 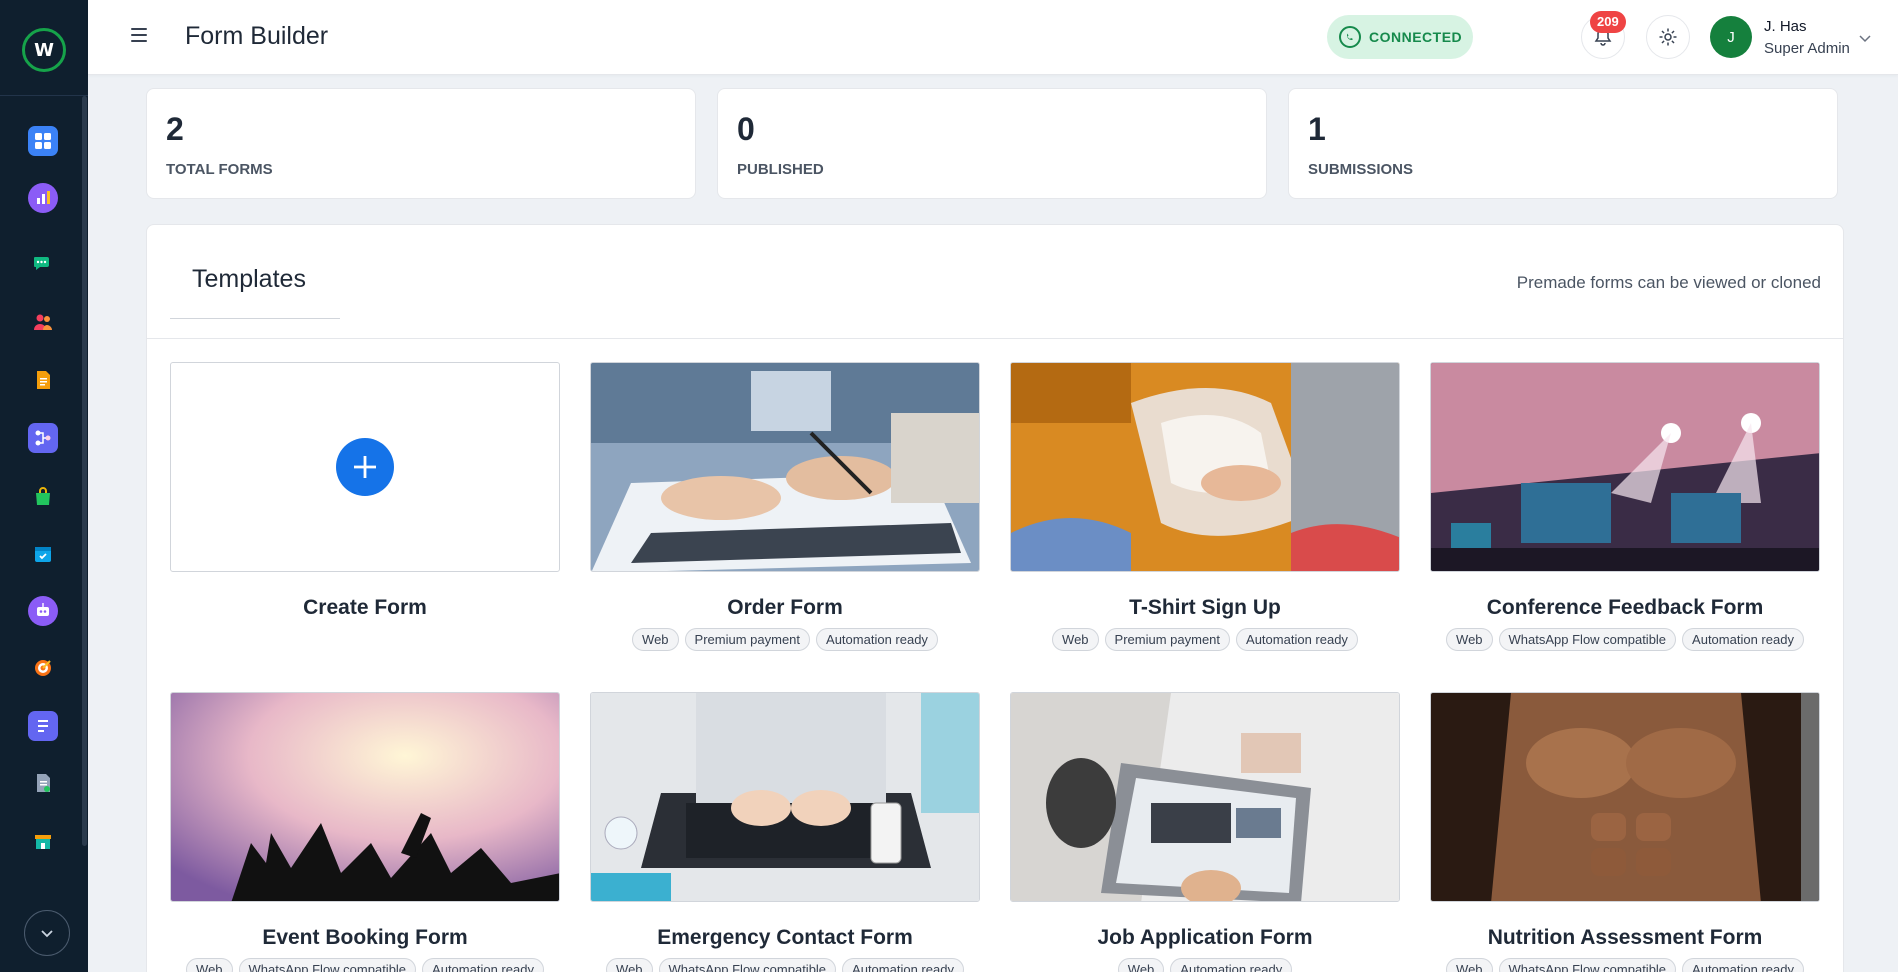 I want to click on sidebar-item-bot, so click(x=43, y=611).